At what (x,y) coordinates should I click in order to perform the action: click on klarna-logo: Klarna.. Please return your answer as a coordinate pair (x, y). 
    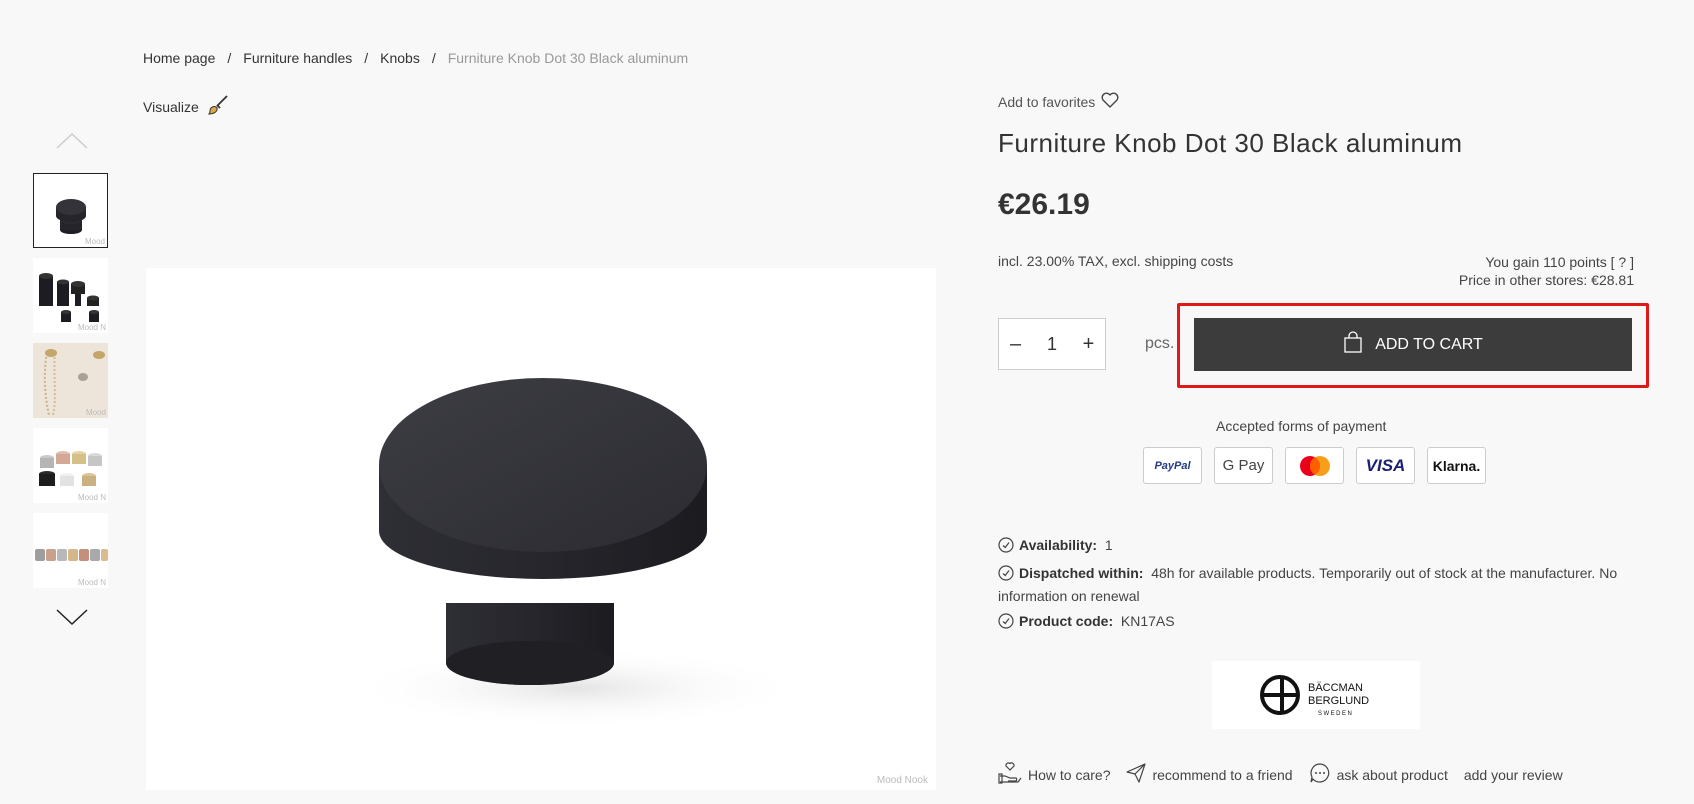
    Looking at the image, I should click on (1456, 465).